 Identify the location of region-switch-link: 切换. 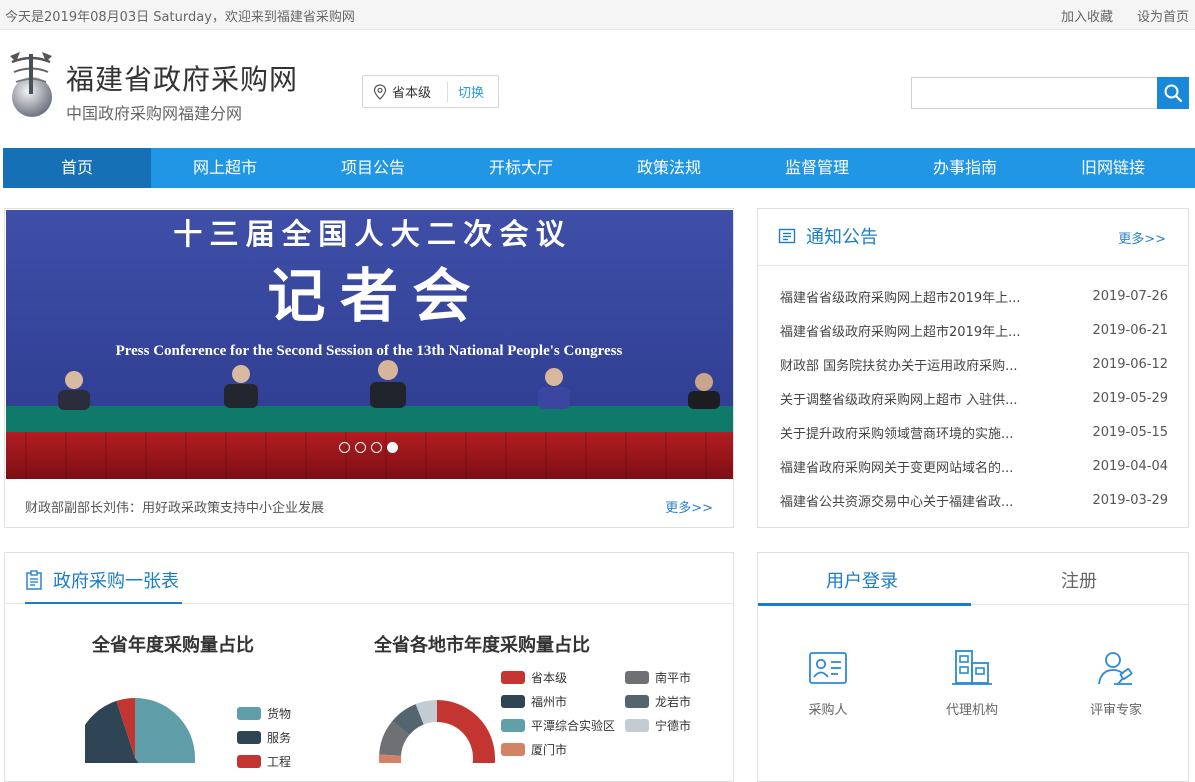
(471, 91).